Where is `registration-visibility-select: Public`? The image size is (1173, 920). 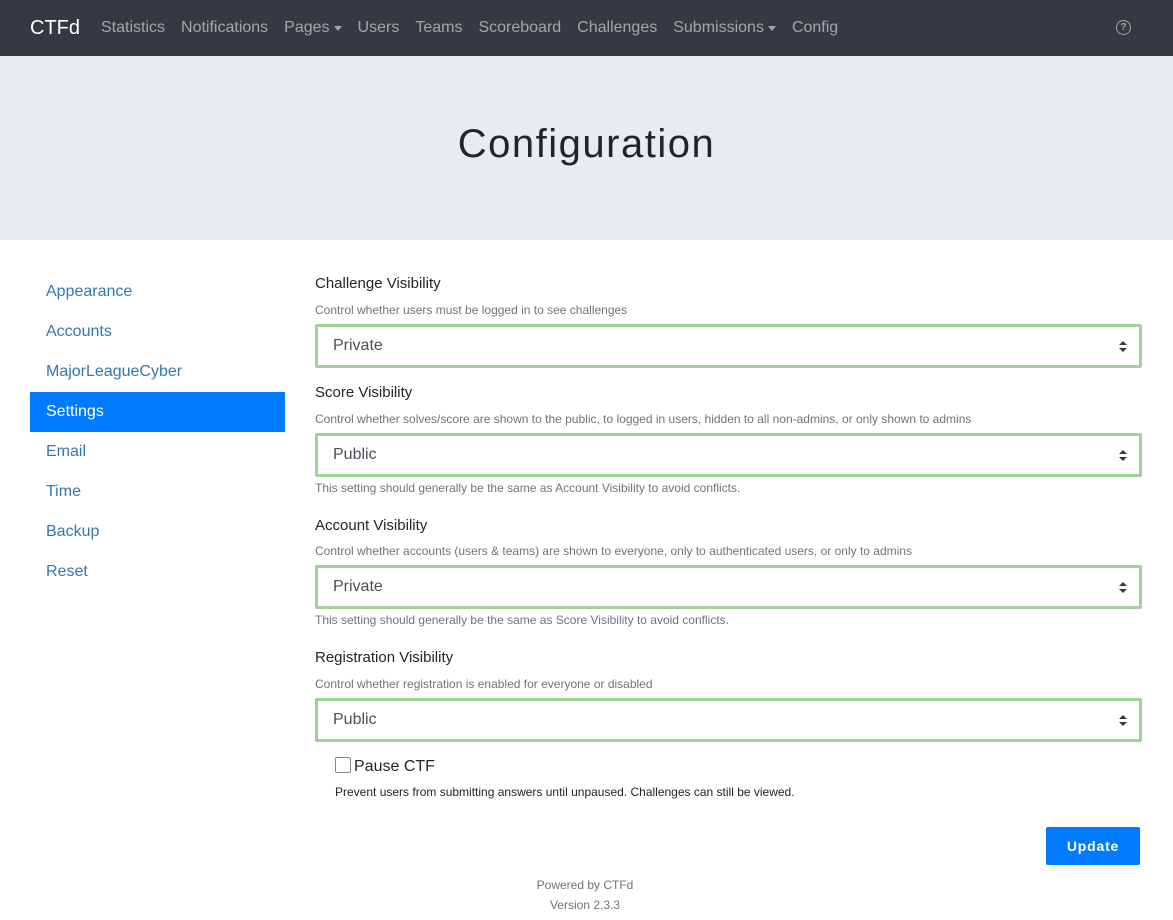 registration-visibility-select: Public is located at coordinates (728, 720).